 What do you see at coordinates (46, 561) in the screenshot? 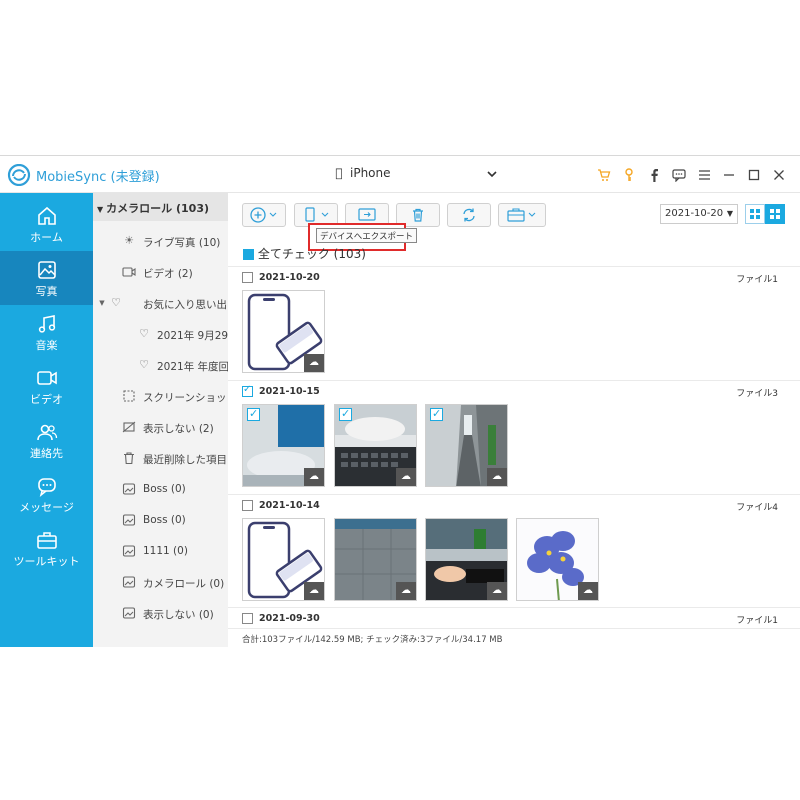
I see `nav-toolkit-label: ツールキット` at bounding box center [46, 561].